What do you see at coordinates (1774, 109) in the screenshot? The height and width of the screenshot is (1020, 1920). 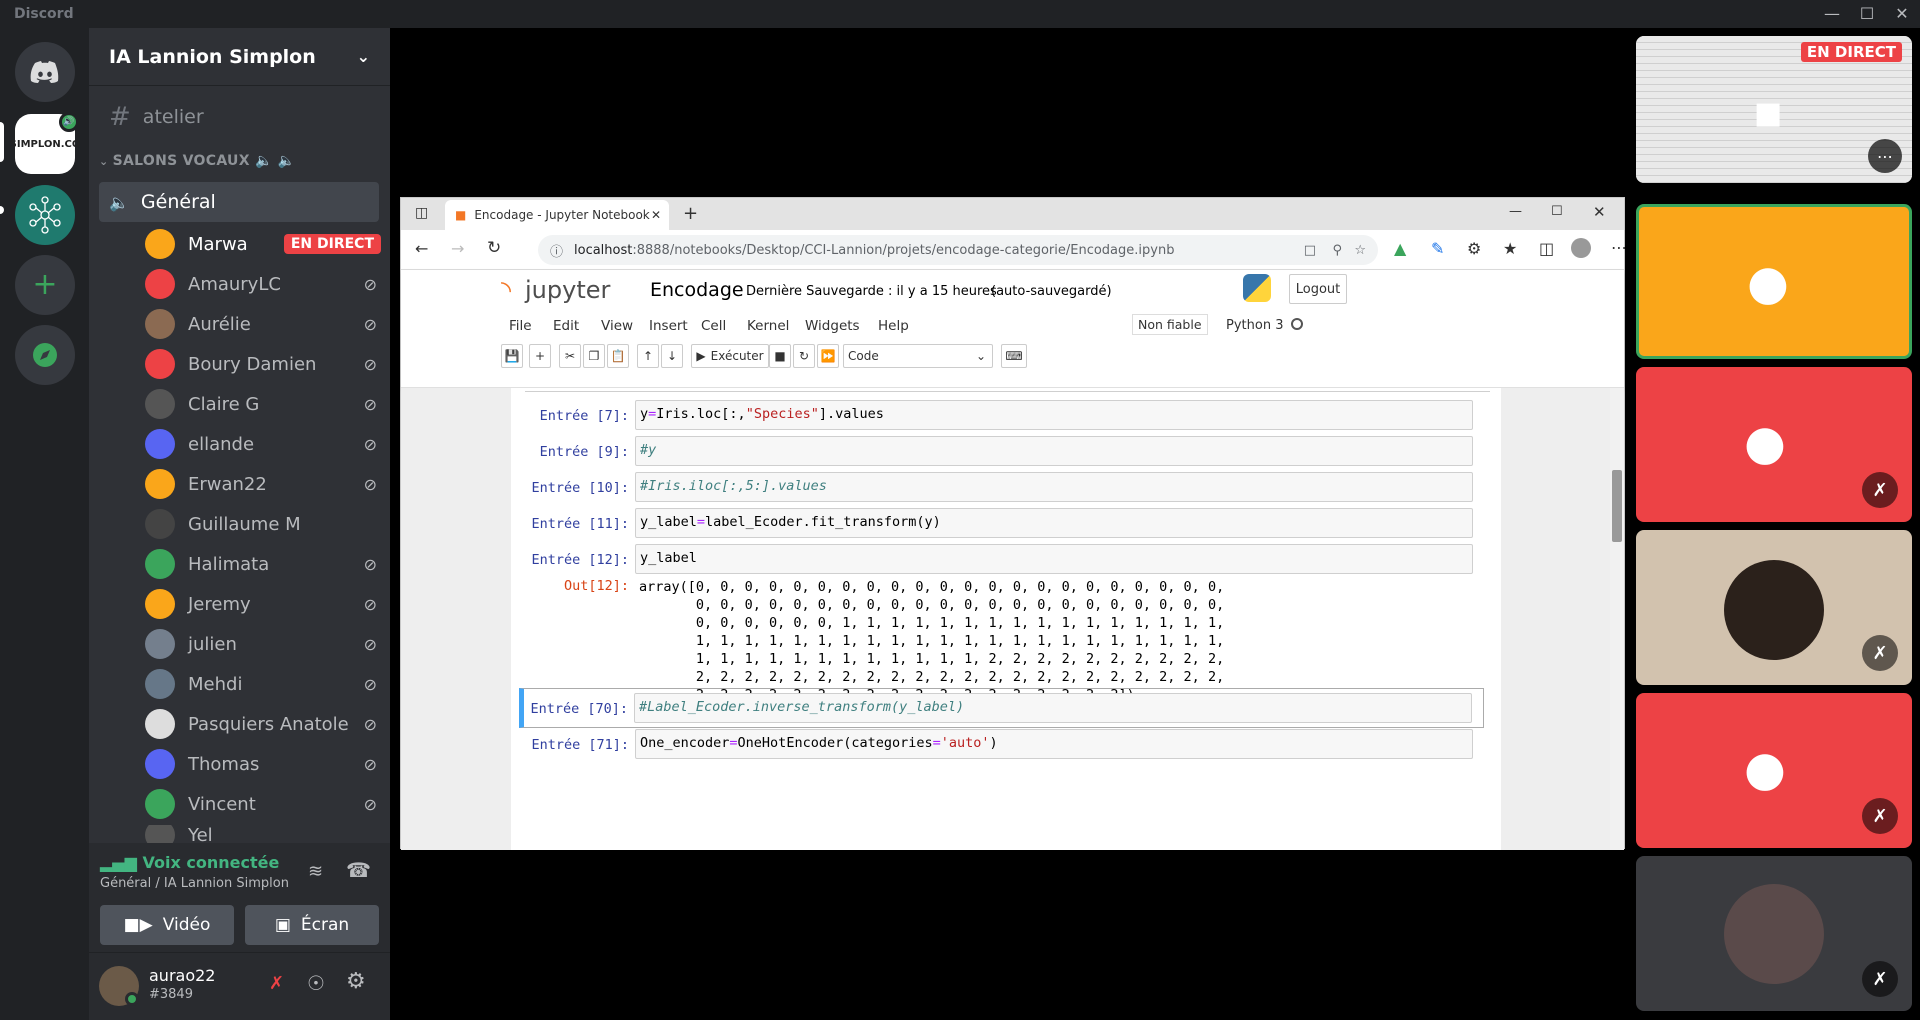 I see `stream-tile: EN DIRECT ■ ⋯` at bounding box center [1774, 109].